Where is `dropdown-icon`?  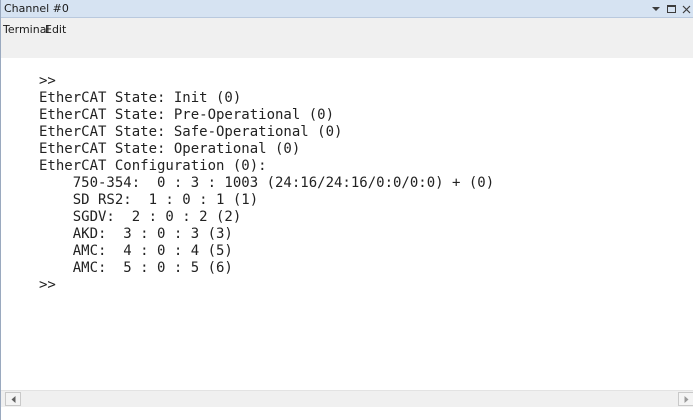 dropdown-icon is located at coordinates (656, 9).